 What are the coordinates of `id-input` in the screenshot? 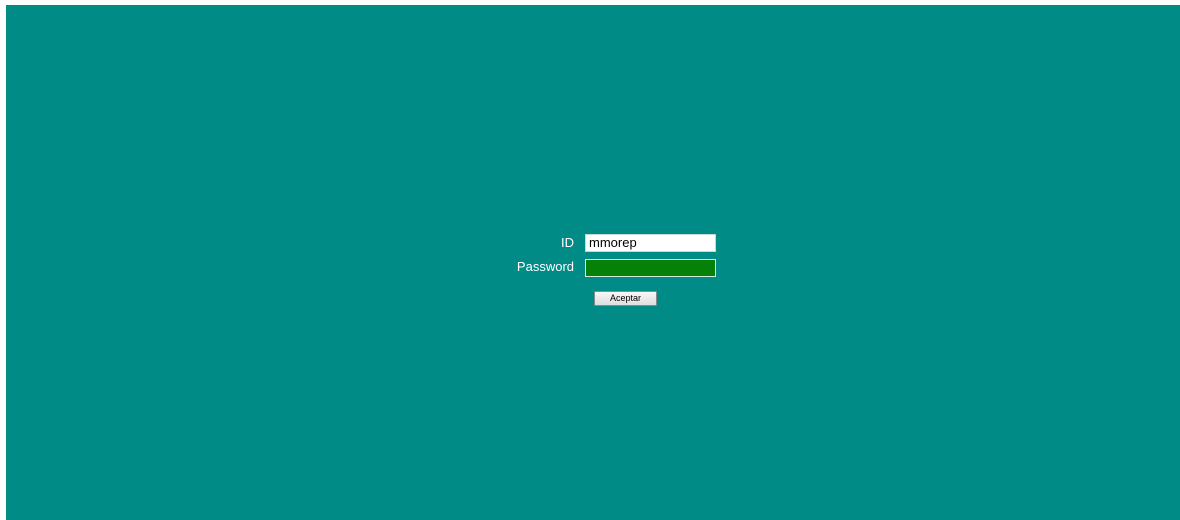 It's located at (650, 243).